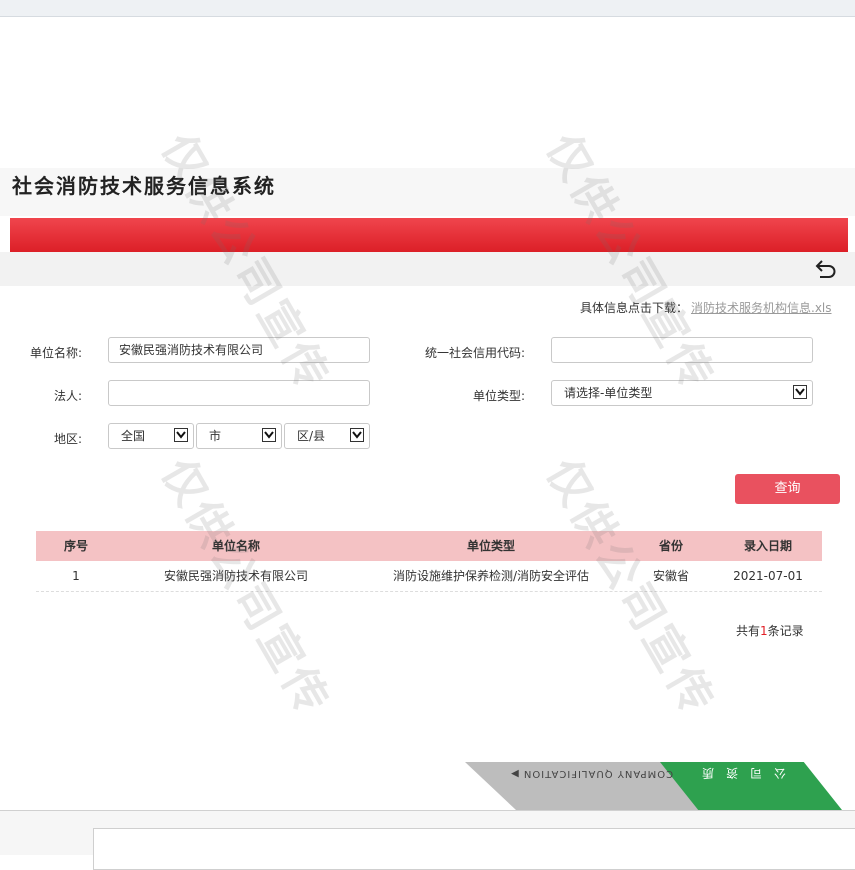  What do you see at coordinates (133, 436) in the screenshot?
I see `region-country-selected: 全国` at bounding box center [133, 436].